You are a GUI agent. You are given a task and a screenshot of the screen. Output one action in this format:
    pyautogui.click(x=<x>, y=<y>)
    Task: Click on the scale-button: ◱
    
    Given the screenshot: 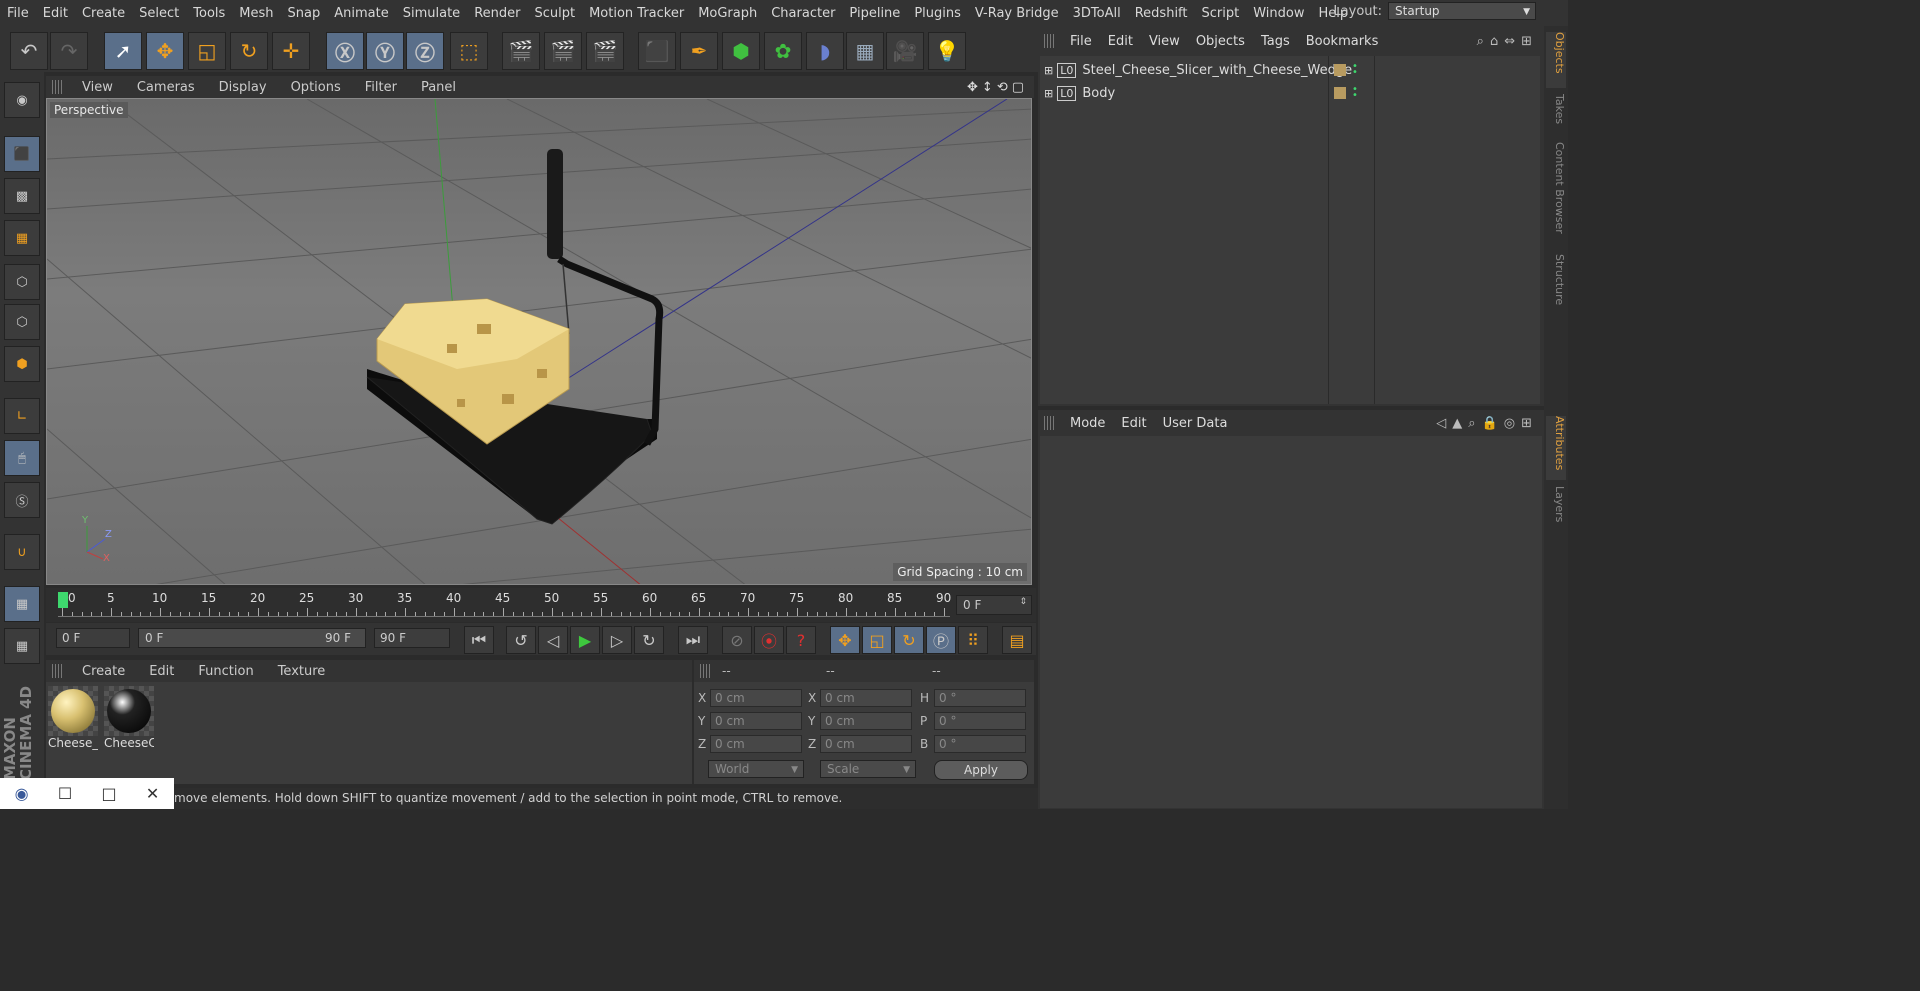 What is the action you would take?
    pyautogui.click(x=207, y=51)
    